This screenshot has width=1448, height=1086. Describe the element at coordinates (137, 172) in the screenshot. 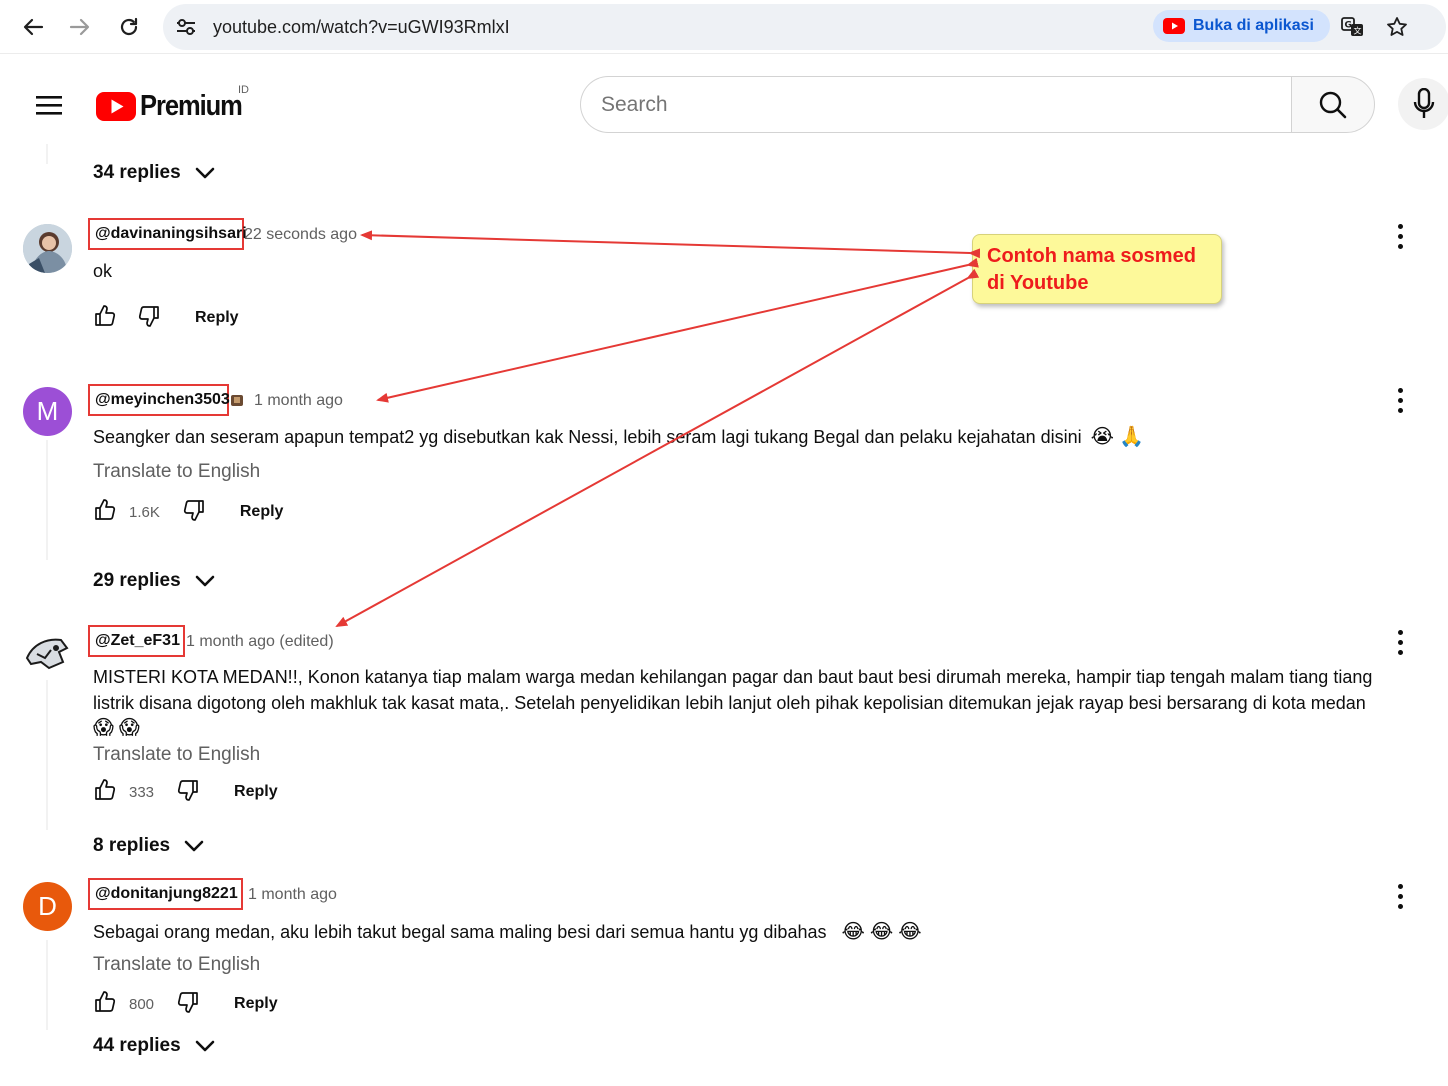

I see `replies-count: 34 replies` at that location.